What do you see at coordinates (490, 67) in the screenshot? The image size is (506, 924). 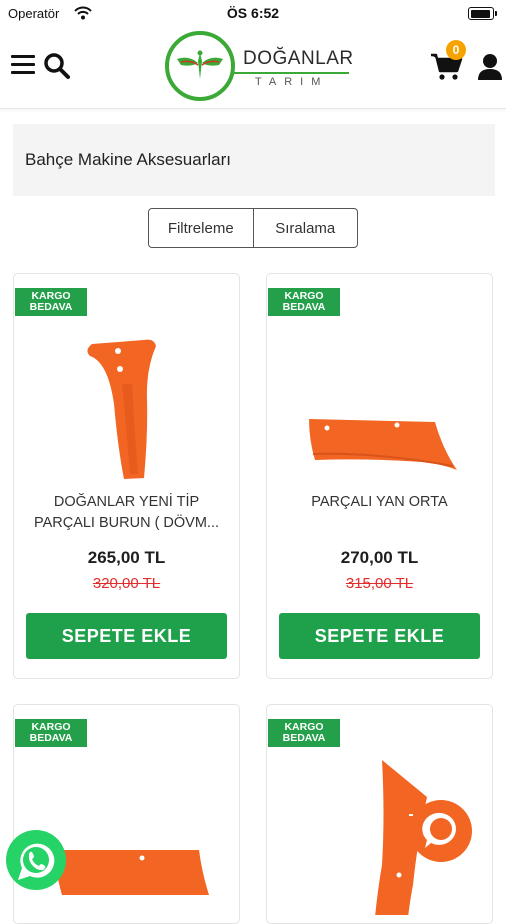 I see `user-icon` at bounding box center [490, 67].